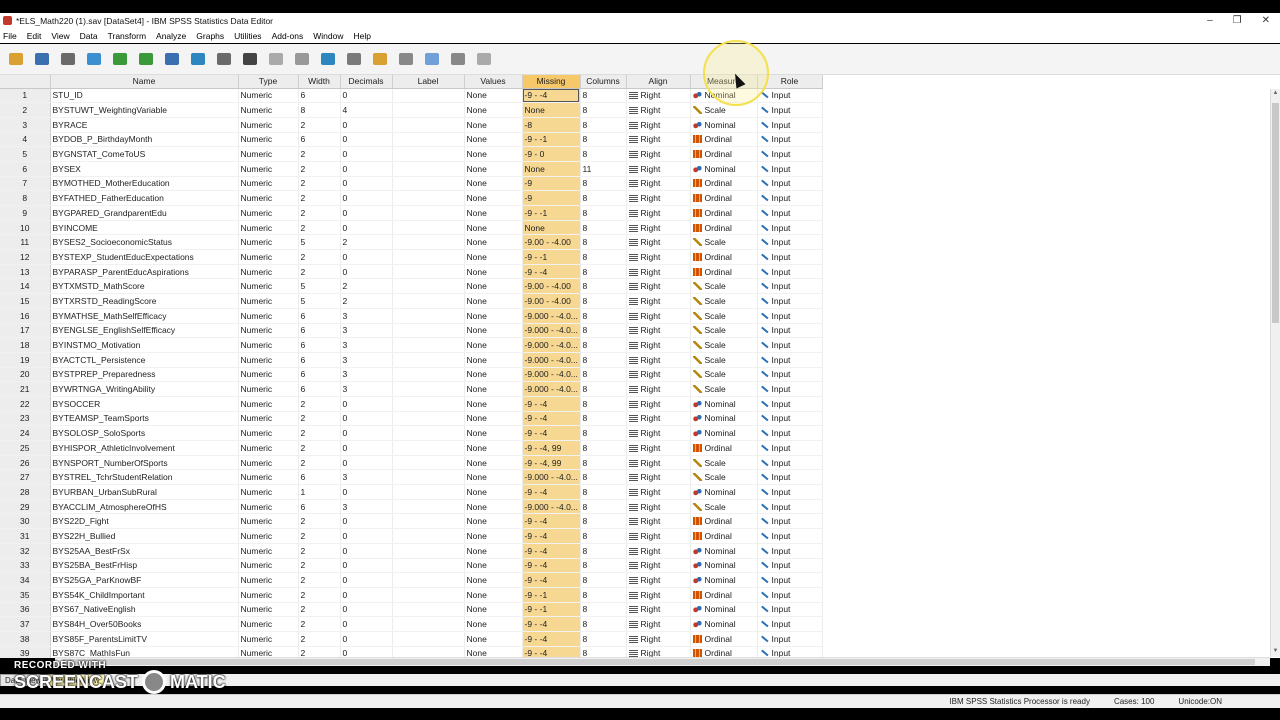  Describe the element at coordinates (551, 140) in the screenshot. I see `missing-cell: -9 - -1` at that location.